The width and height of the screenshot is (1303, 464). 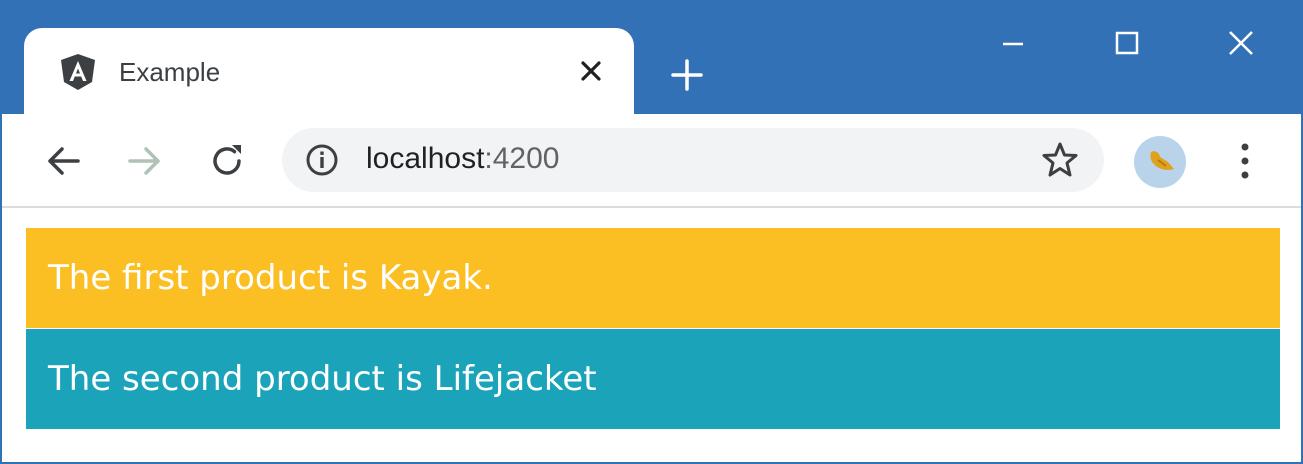 I want to click on address-bar: localhost:4200, so click(x=693, y=160).